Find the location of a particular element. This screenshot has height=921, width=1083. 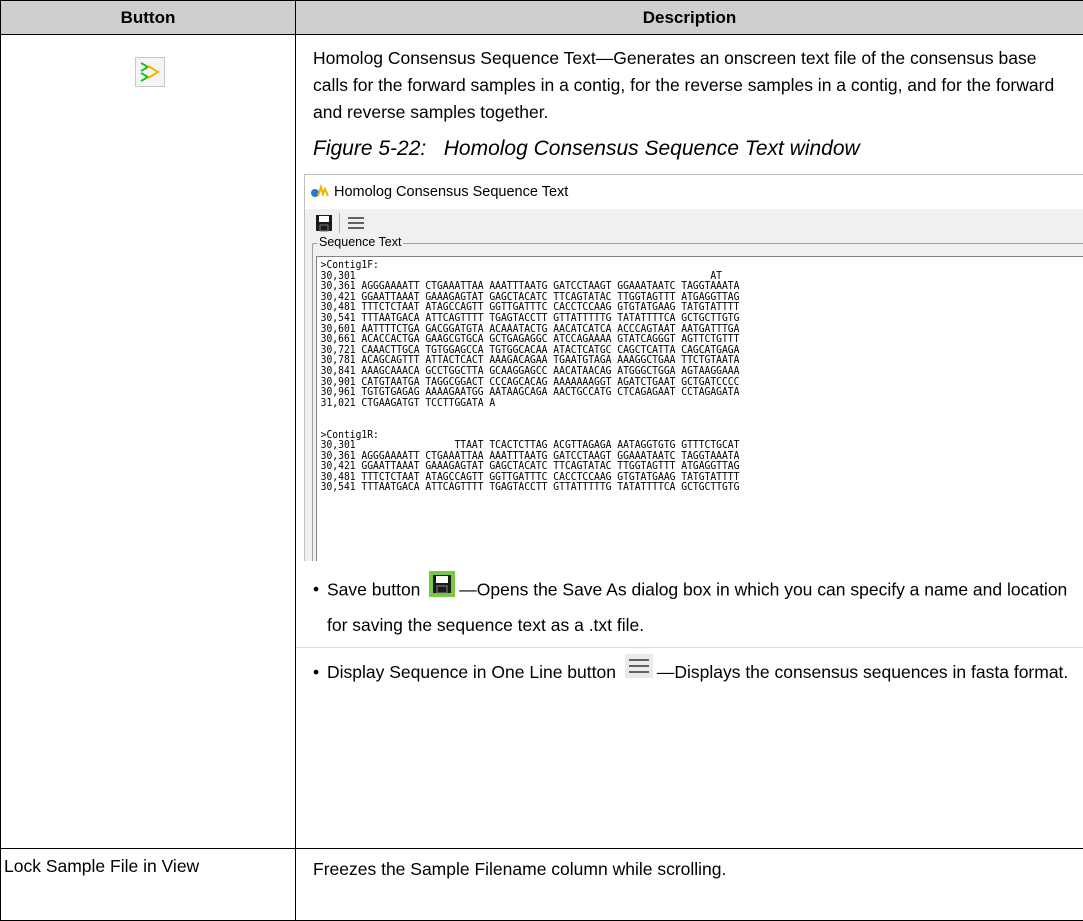

window-title: Homolog Consensus Sequence Text is located at coordinates (451, 192).